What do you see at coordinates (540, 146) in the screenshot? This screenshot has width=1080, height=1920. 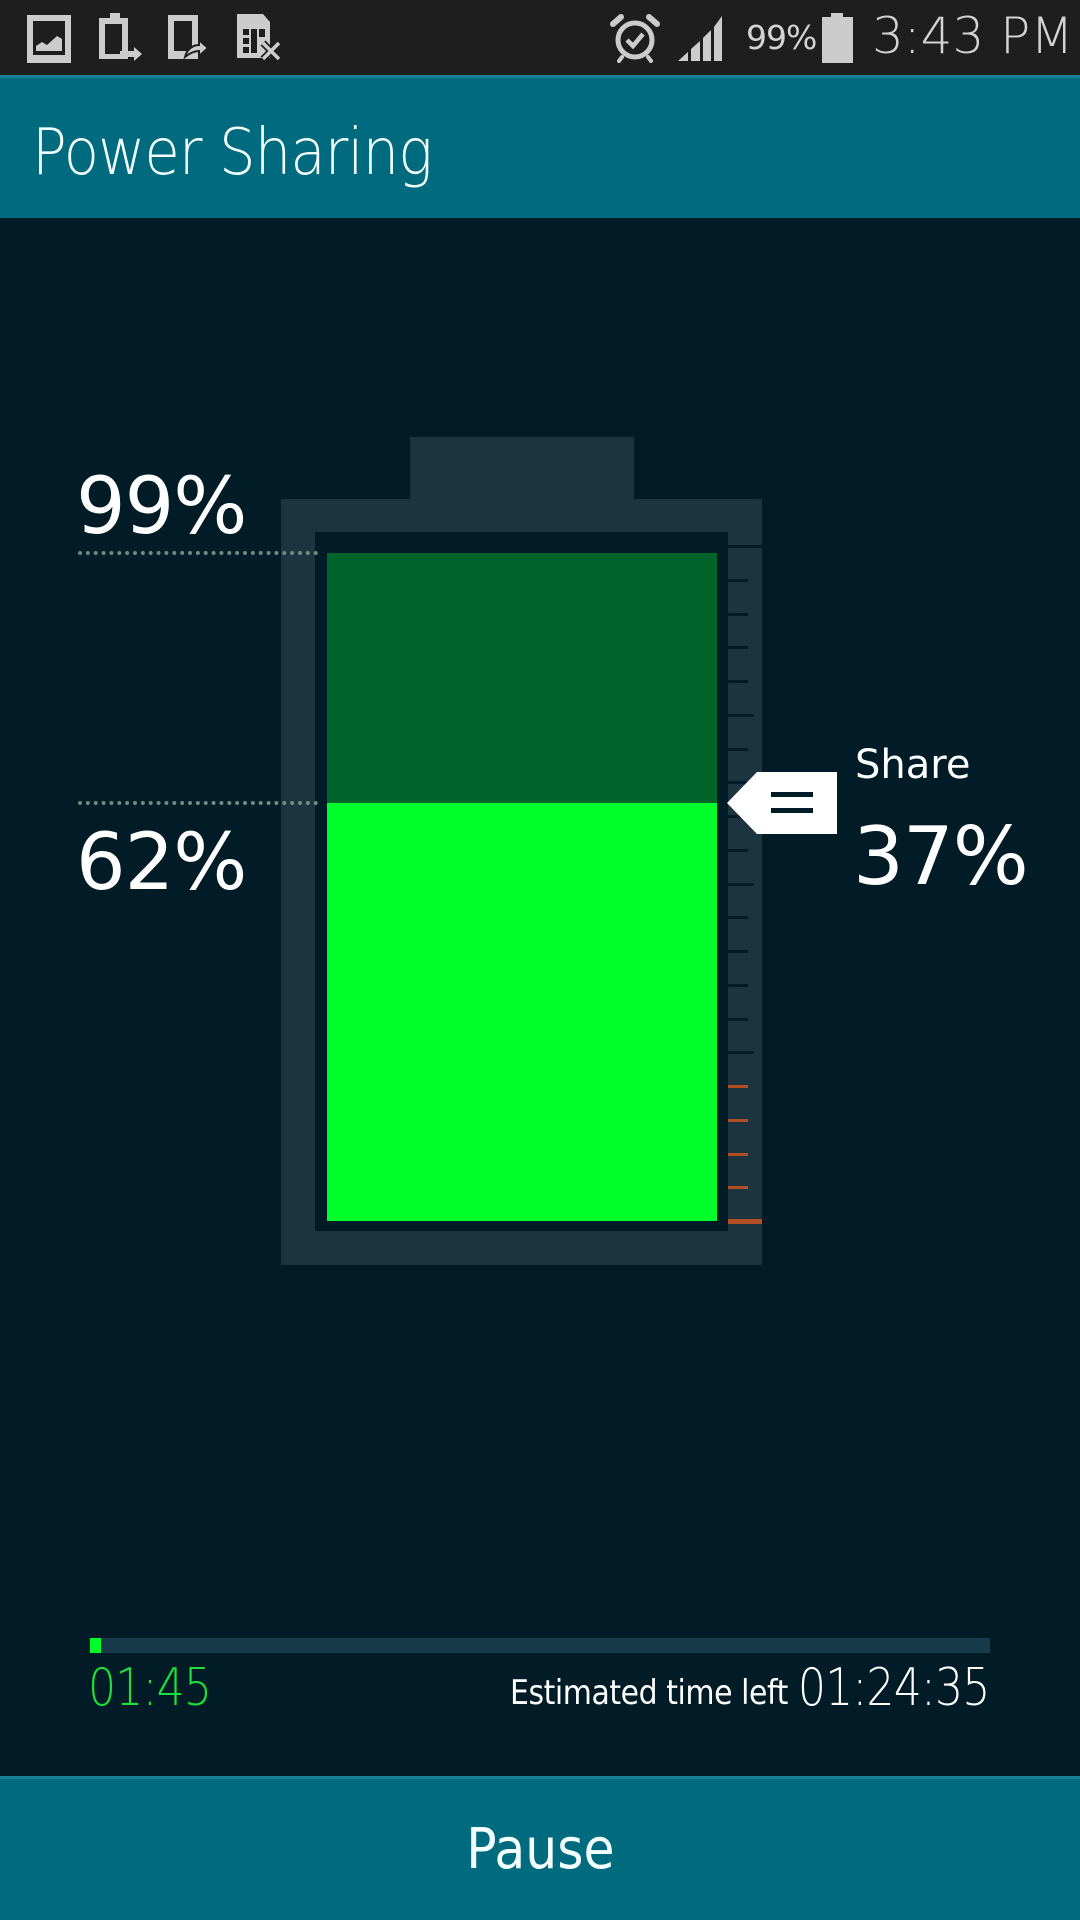 I see `app-header: Power Sharing` at bounding box center [540, 146].